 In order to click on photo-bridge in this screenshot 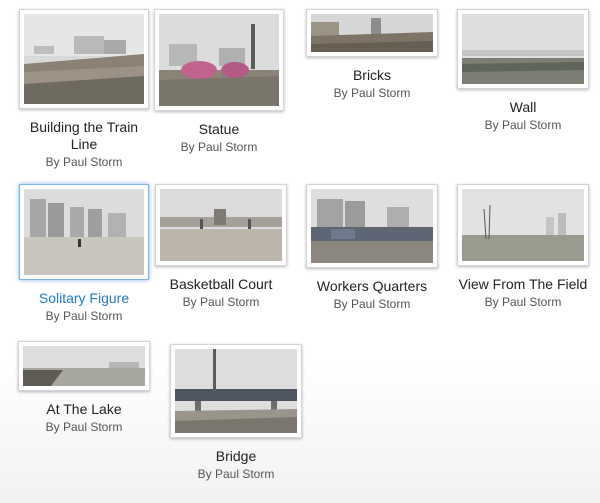, I will do `click(236, 391)`.